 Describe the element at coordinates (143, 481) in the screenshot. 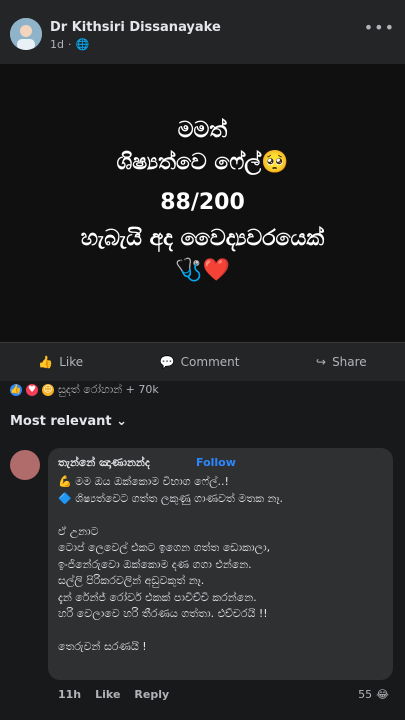

I see `comment-line: 💪 මම ඔය ඔක්කොම විභාග ෆේල්..!` at that location.